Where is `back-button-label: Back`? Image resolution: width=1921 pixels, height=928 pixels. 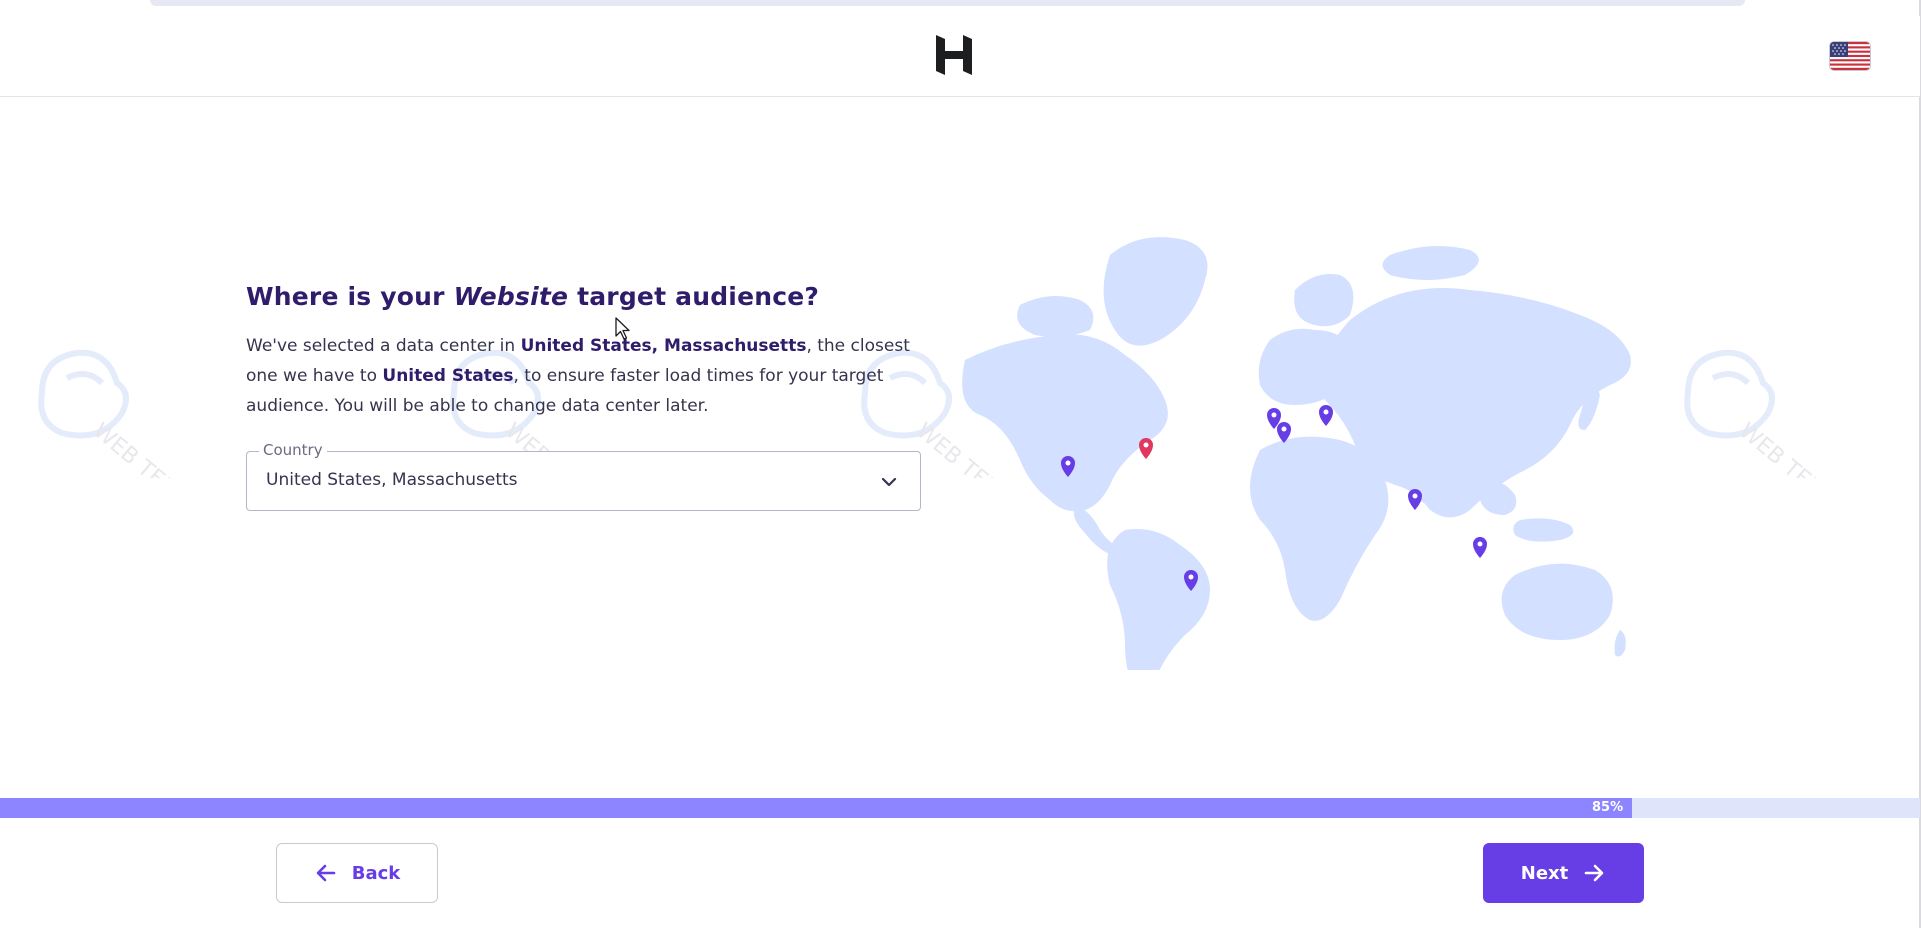
back-button-label: Back is located at coordinates (376, 873).